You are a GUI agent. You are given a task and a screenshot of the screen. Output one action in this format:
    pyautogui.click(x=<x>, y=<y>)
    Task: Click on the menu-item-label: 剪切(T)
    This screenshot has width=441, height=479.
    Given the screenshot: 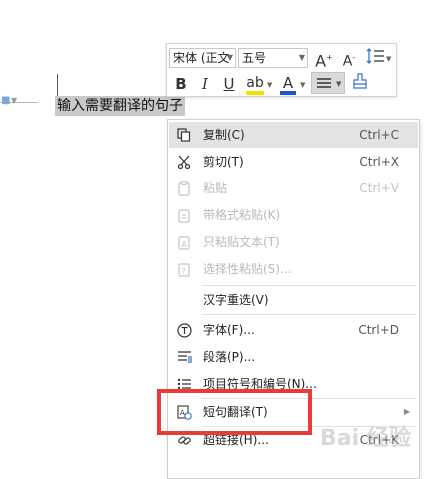 What is the action you would take?
    pyautogui.click(x=223, y=162)
    